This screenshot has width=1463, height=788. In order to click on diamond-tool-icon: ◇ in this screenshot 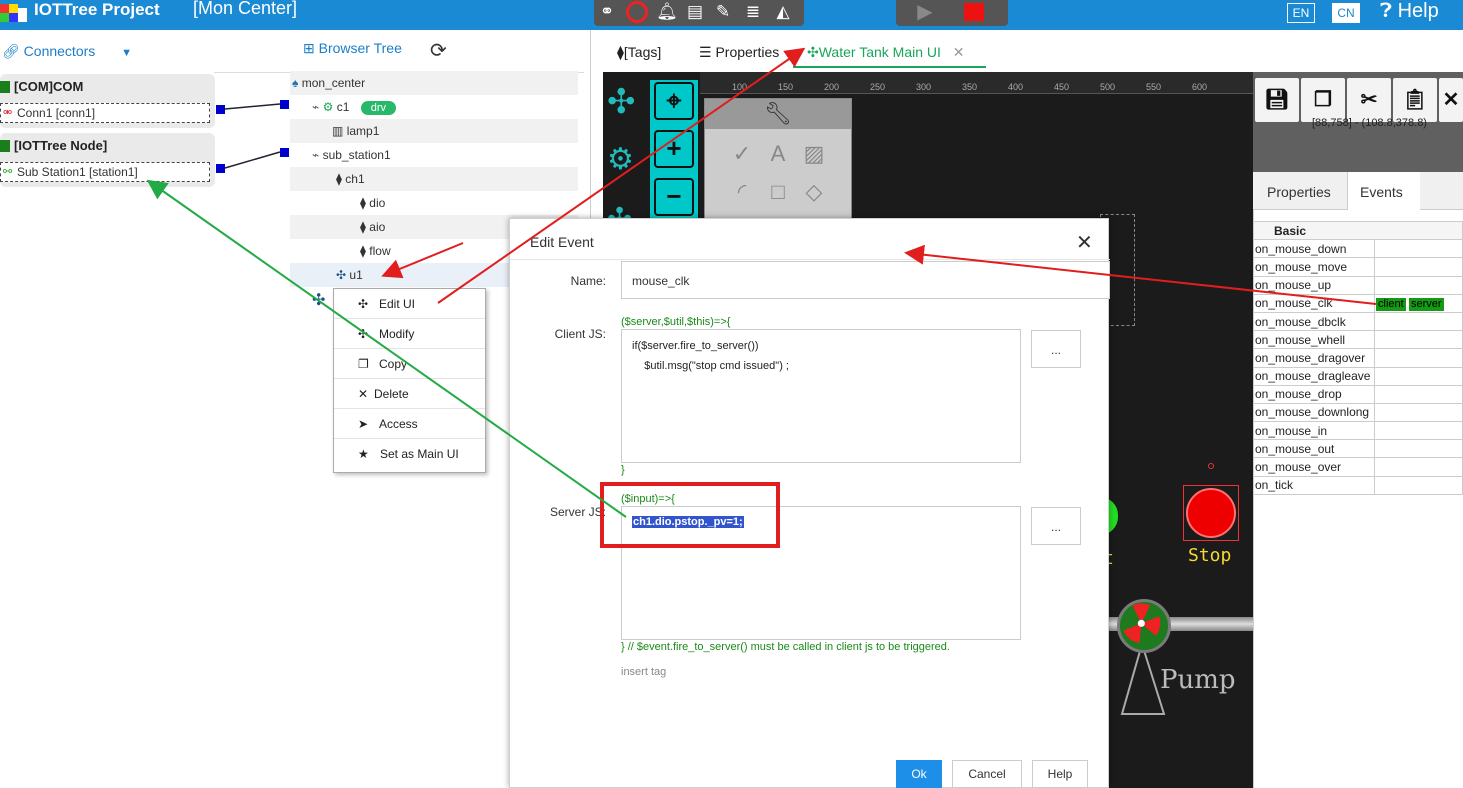, I will do `click(814, 192)`.